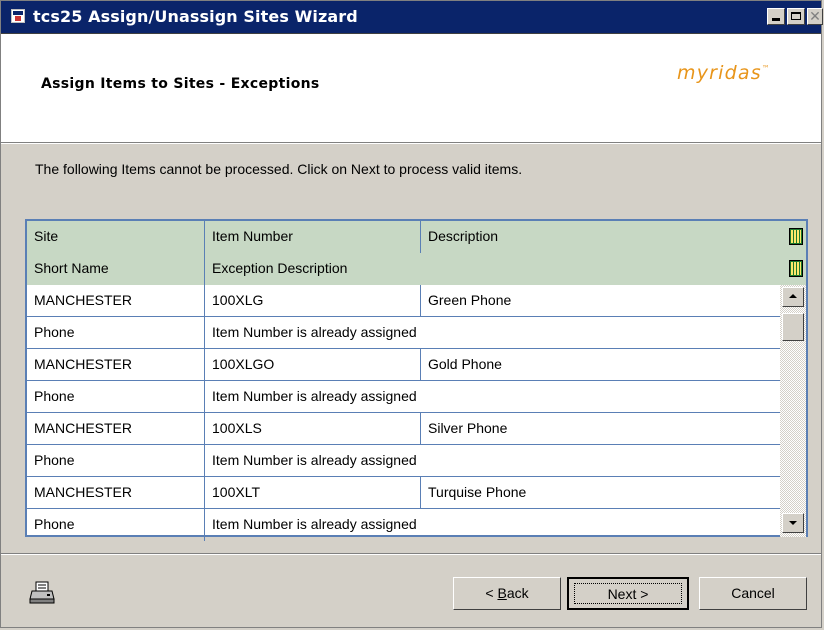  I want to click on grid-header-row-2: Short Name Exception Description, so click(416, 269).